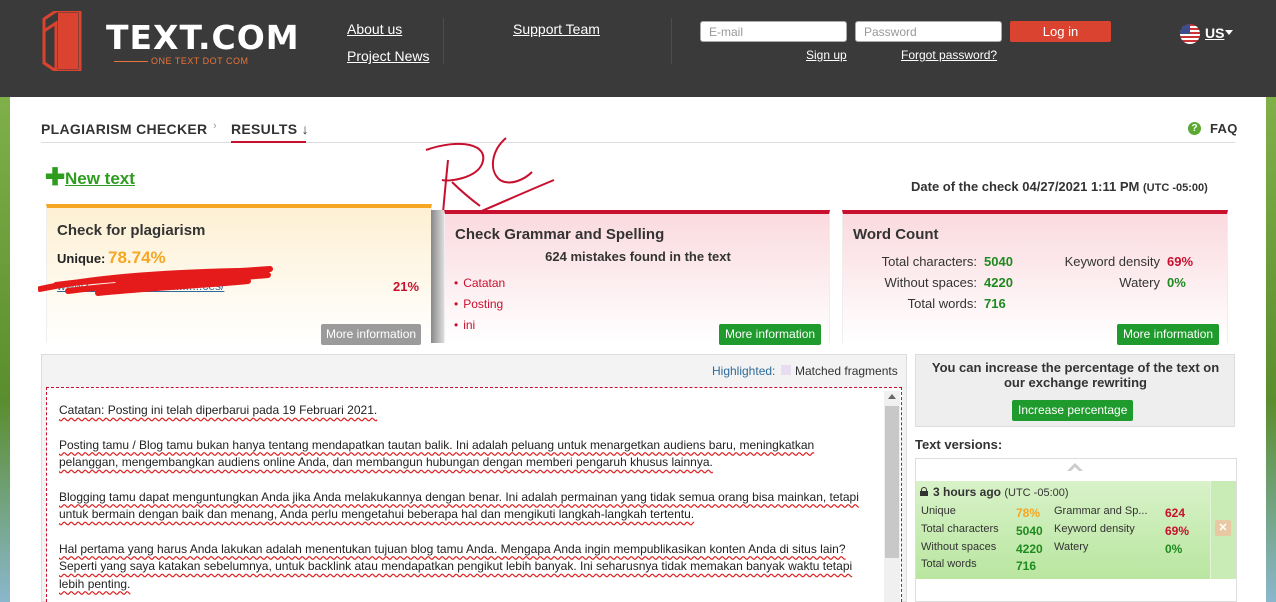  Describe the element at coordinates (131, 230) in the screenshot. I see `plagiarism-card-title: Check for plagiarism` at that location.